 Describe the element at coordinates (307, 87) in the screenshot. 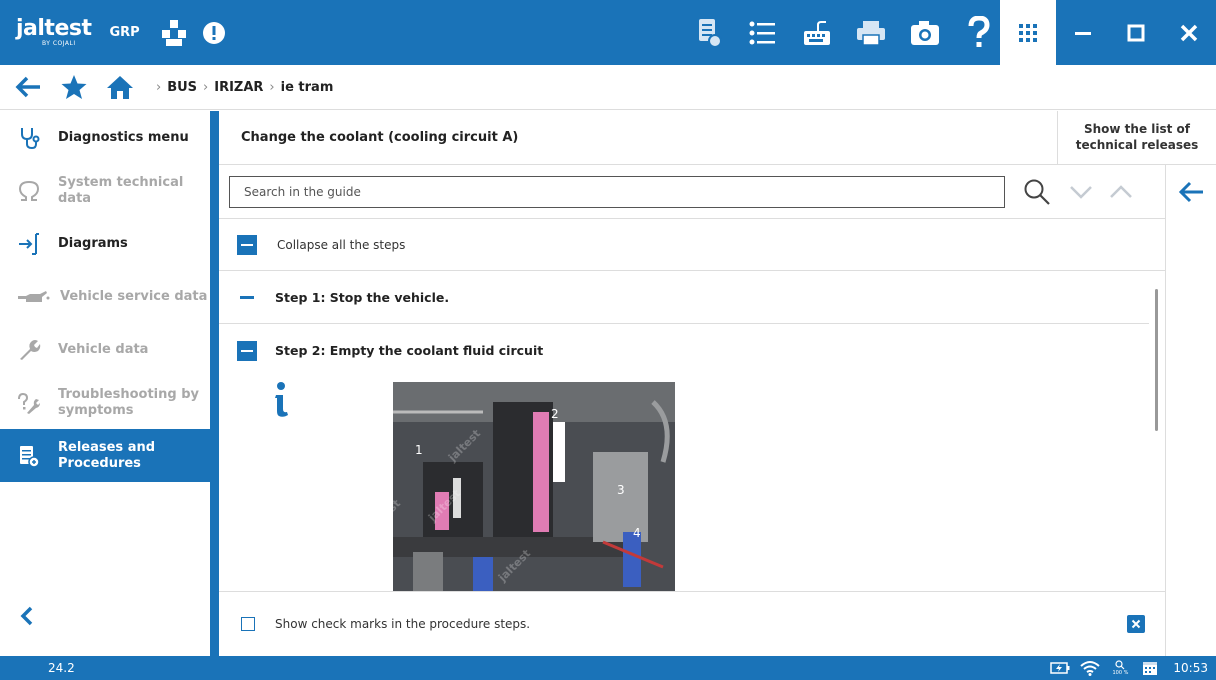

I see `breadcrumb-item-ie-tram: ie tram` at that location.